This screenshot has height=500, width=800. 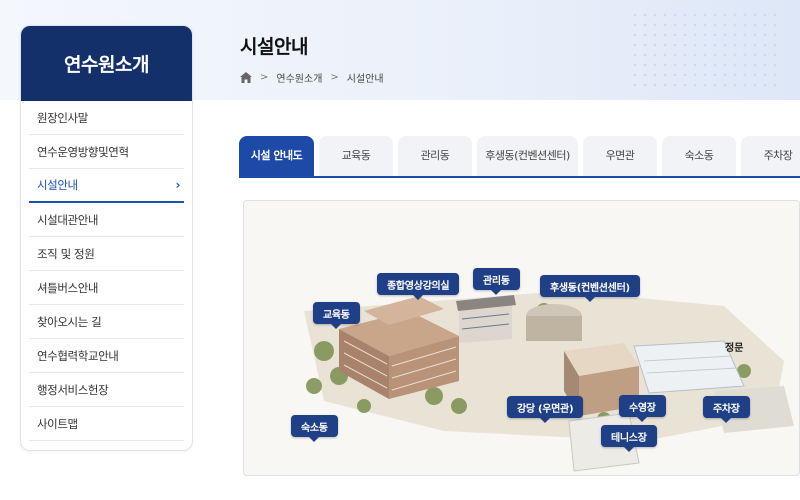 I want to click on sidebar-item-operation-history: 연수운영방향및연혁, so click(x=106, y=152).